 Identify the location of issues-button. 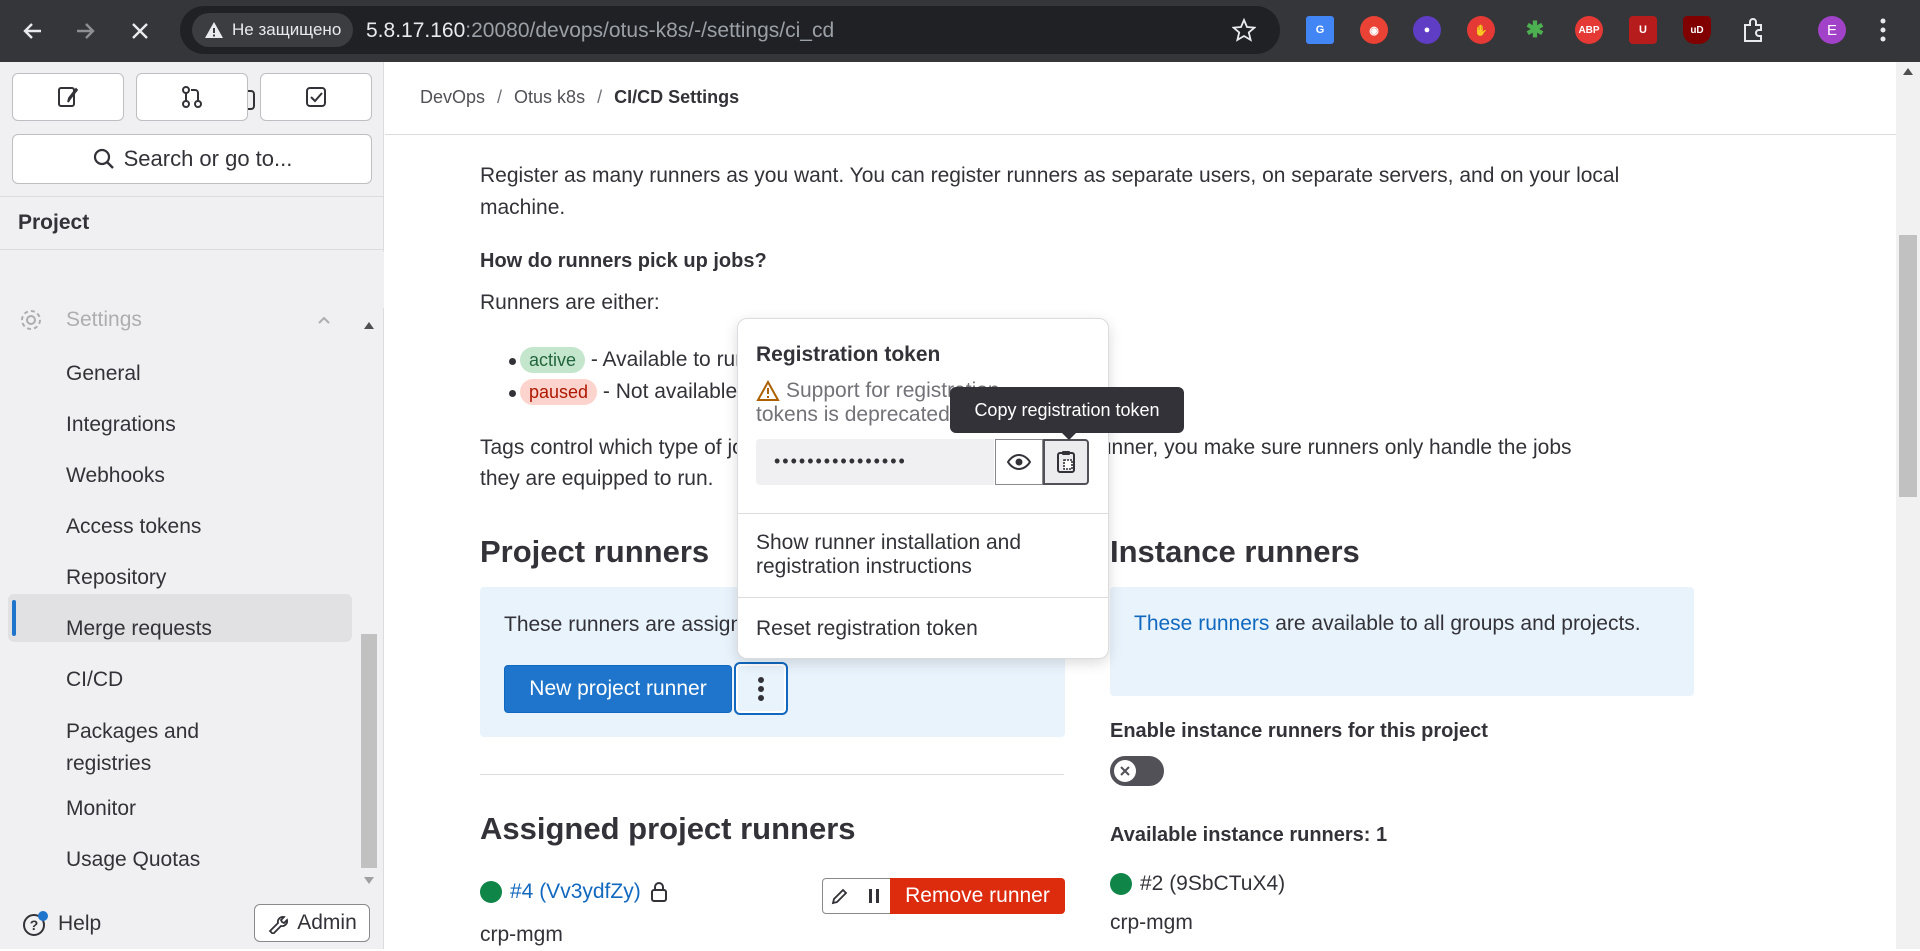
(68, 97).